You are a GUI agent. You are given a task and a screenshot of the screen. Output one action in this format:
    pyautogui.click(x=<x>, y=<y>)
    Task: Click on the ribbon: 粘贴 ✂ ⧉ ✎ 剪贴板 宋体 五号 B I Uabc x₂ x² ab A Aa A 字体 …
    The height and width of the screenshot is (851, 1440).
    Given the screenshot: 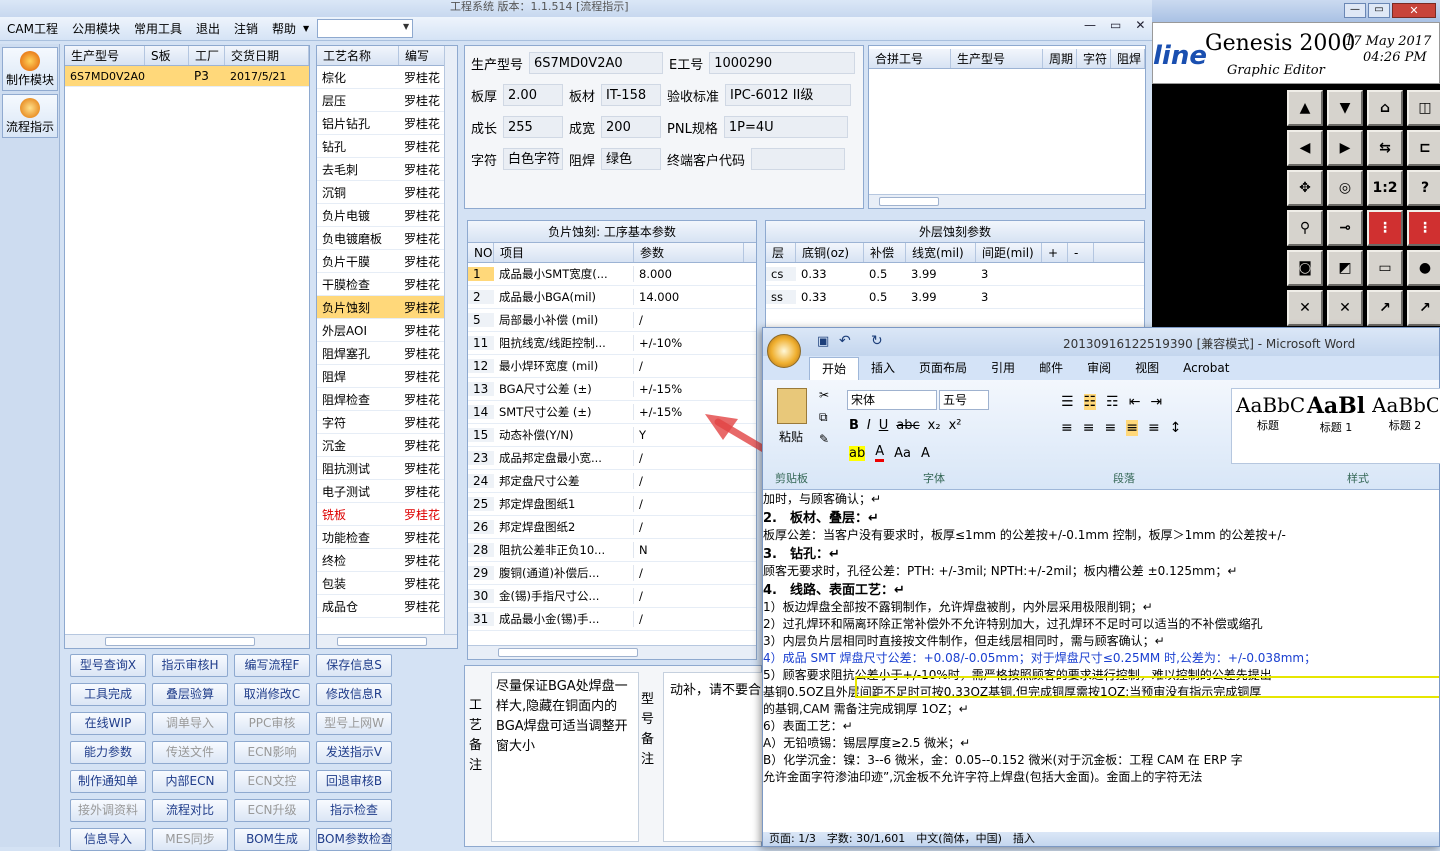 What is the action you would take?
    pyautogui.click(x=1101, y=435)
    